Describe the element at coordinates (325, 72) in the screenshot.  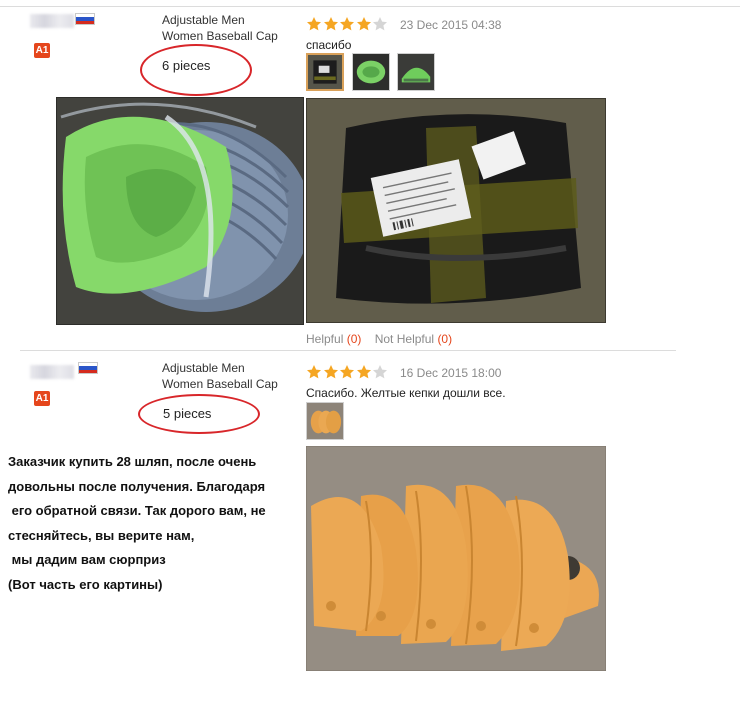
I see `photo-thumbnail-black-package` at that location.